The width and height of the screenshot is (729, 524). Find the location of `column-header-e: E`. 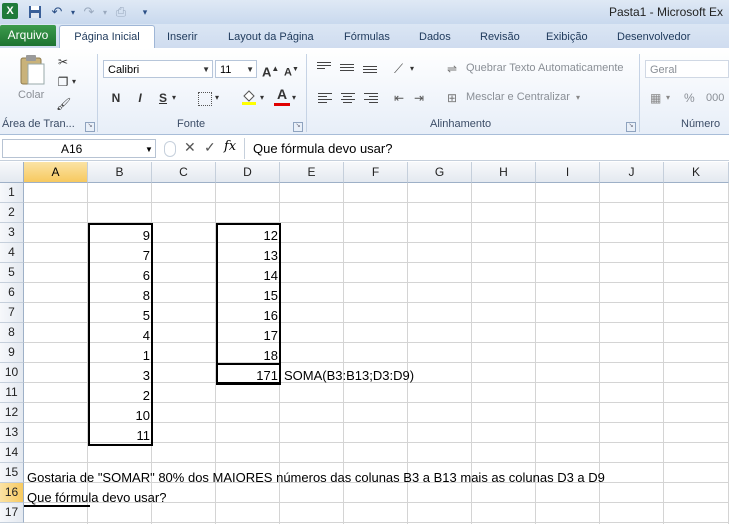

column-header-e: E is located at coordinates (312, 172).